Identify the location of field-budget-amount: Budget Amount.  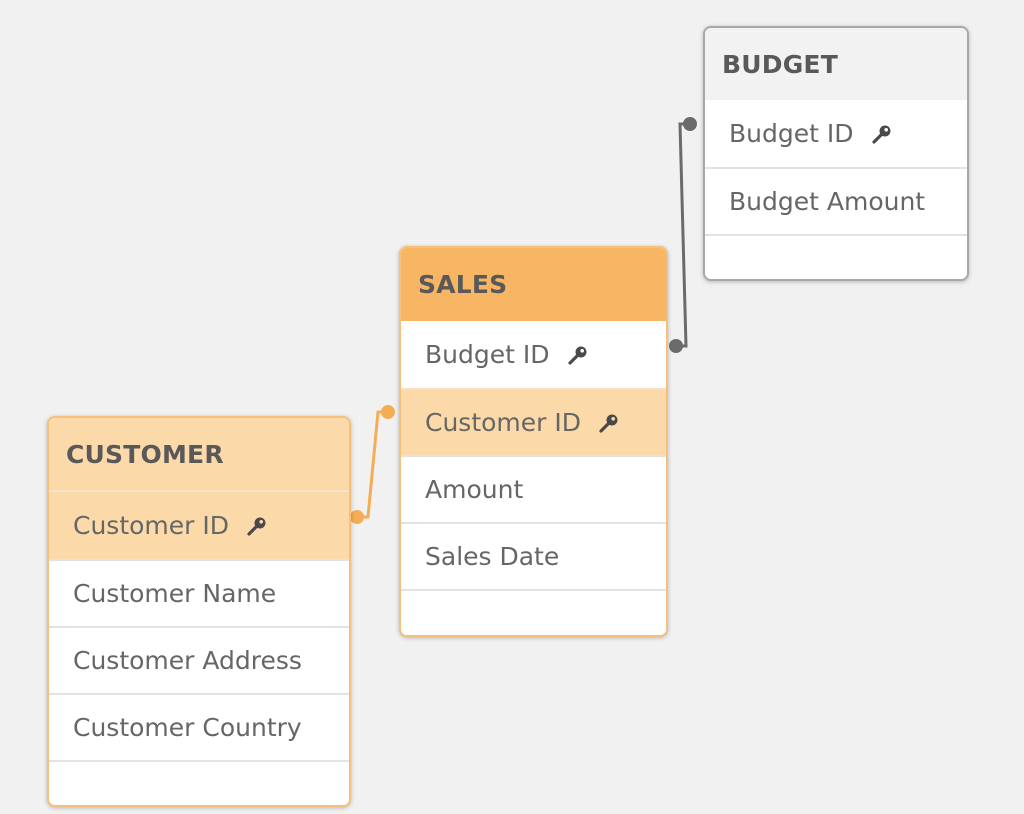
(836, 200).